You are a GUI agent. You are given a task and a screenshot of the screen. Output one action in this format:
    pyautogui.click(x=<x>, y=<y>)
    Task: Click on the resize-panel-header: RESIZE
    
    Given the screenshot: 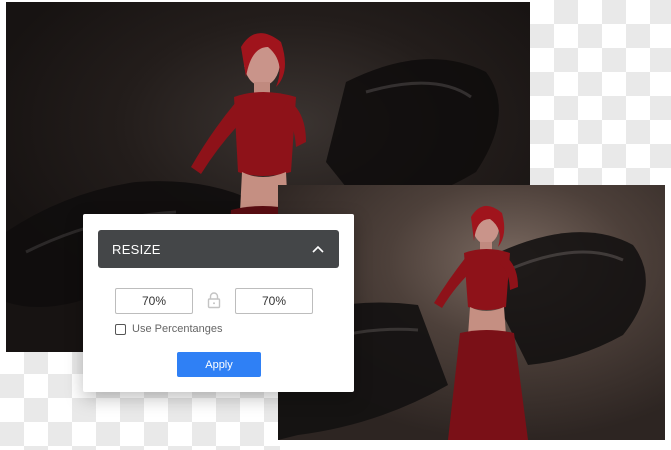 What is the action you would take?
    pyautogui.click(x=218, y=249)
    